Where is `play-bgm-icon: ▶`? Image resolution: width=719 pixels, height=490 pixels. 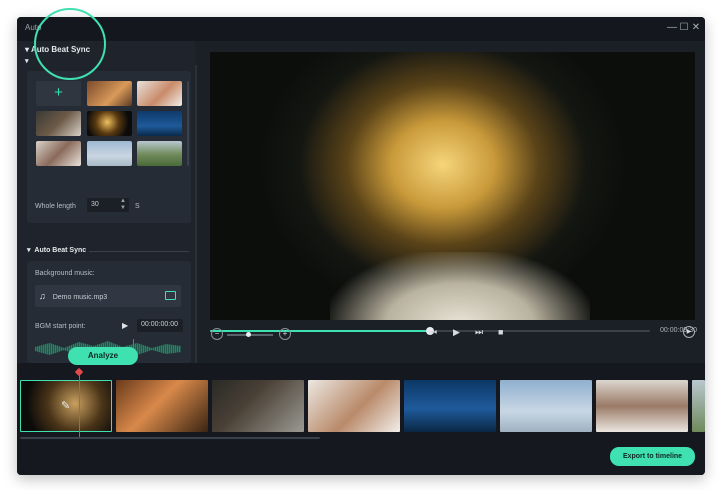 play-bgm-icon: ▶ is located at coordinates (125, 325).